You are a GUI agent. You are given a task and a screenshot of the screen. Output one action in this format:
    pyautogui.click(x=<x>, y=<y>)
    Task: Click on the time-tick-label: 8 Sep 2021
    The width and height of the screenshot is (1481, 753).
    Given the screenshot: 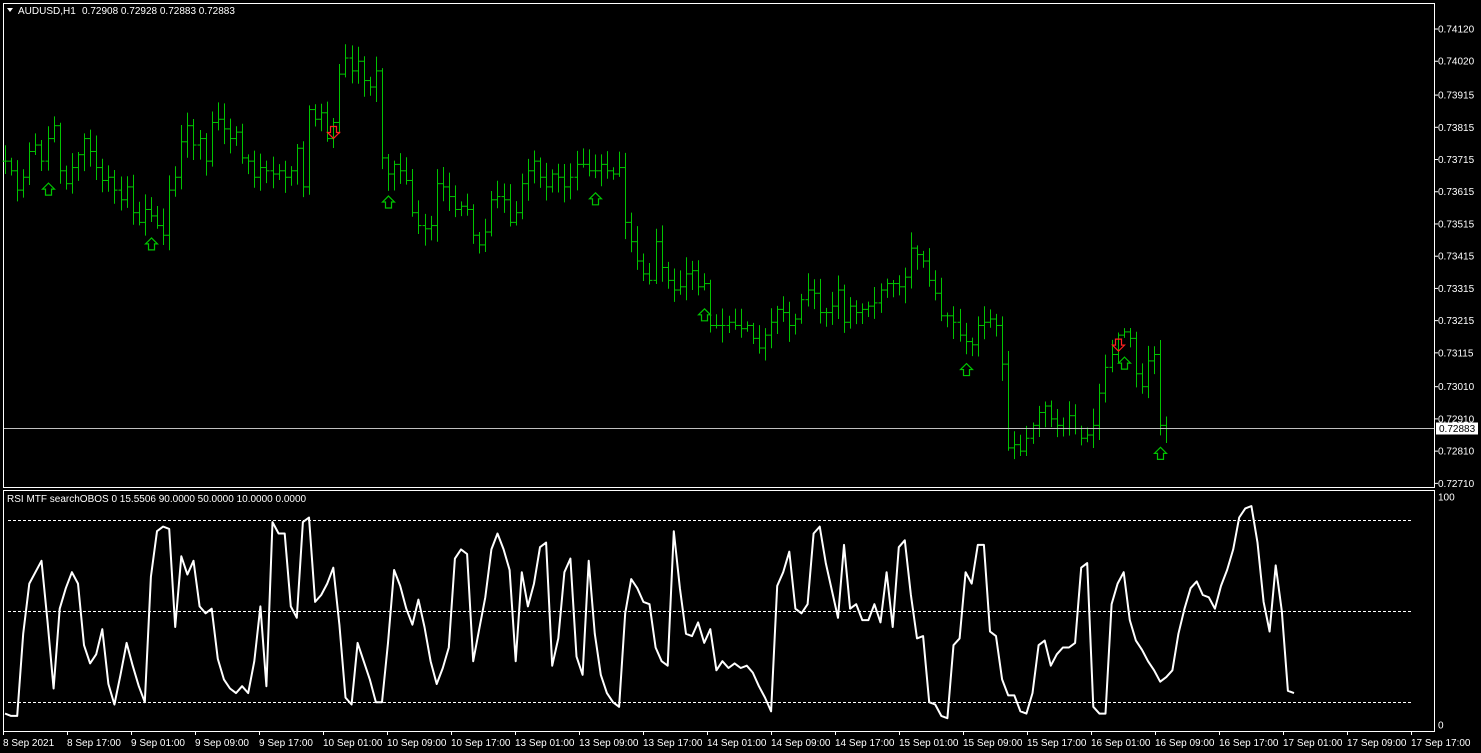 What is the action you would take?
    pyautogui.click(x=29, y=743)
    